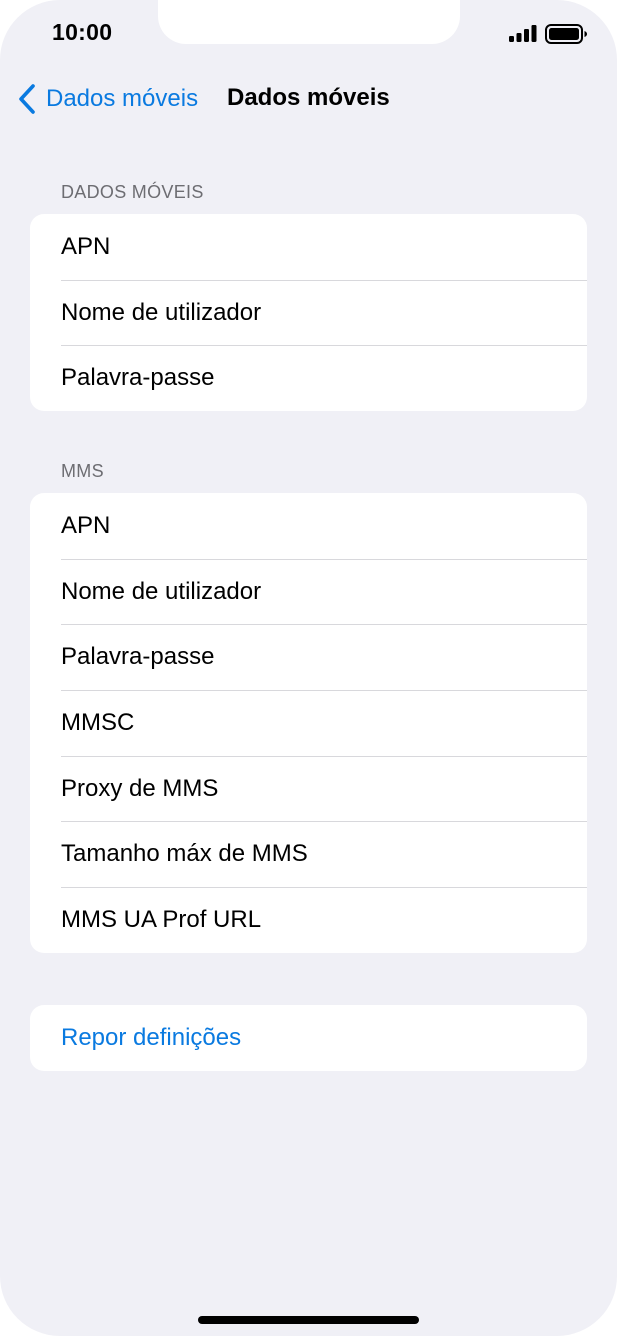 This screenshot has height=1336, width=617. Describe the element at coordinates (308, 526) in the screenshot. I see `row-mms-apn: APN` at that location.